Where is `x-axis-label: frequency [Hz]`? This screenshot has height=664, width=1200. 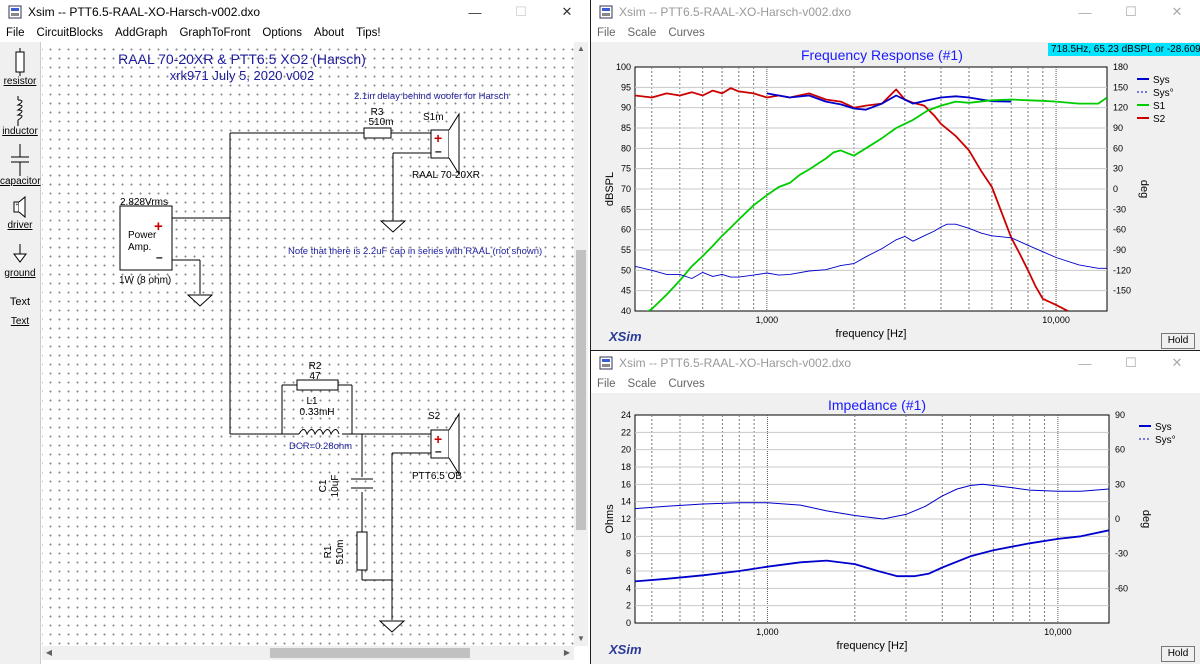 x-axis-label: frequency [Hz] is located at coordinates (872, 646).